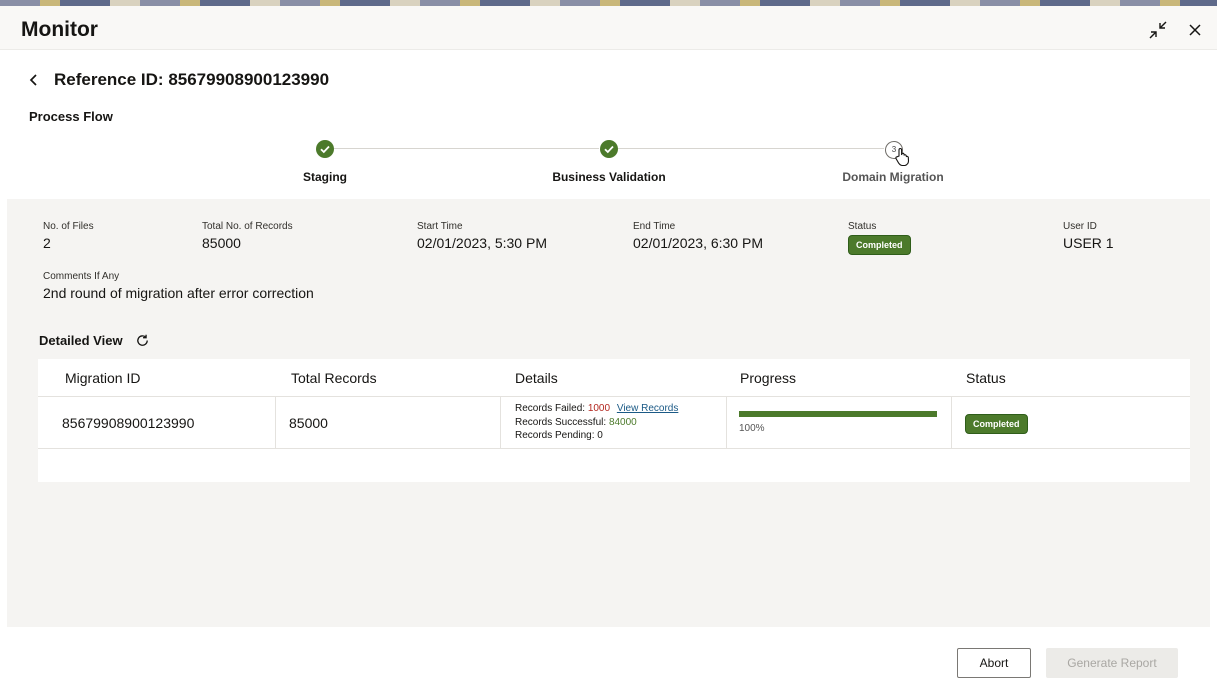 The image size is (1217, 697). Describe the element at coordinates (388, 377) in the screenshot. I see `column-header-total-records: Total Records` at that location.